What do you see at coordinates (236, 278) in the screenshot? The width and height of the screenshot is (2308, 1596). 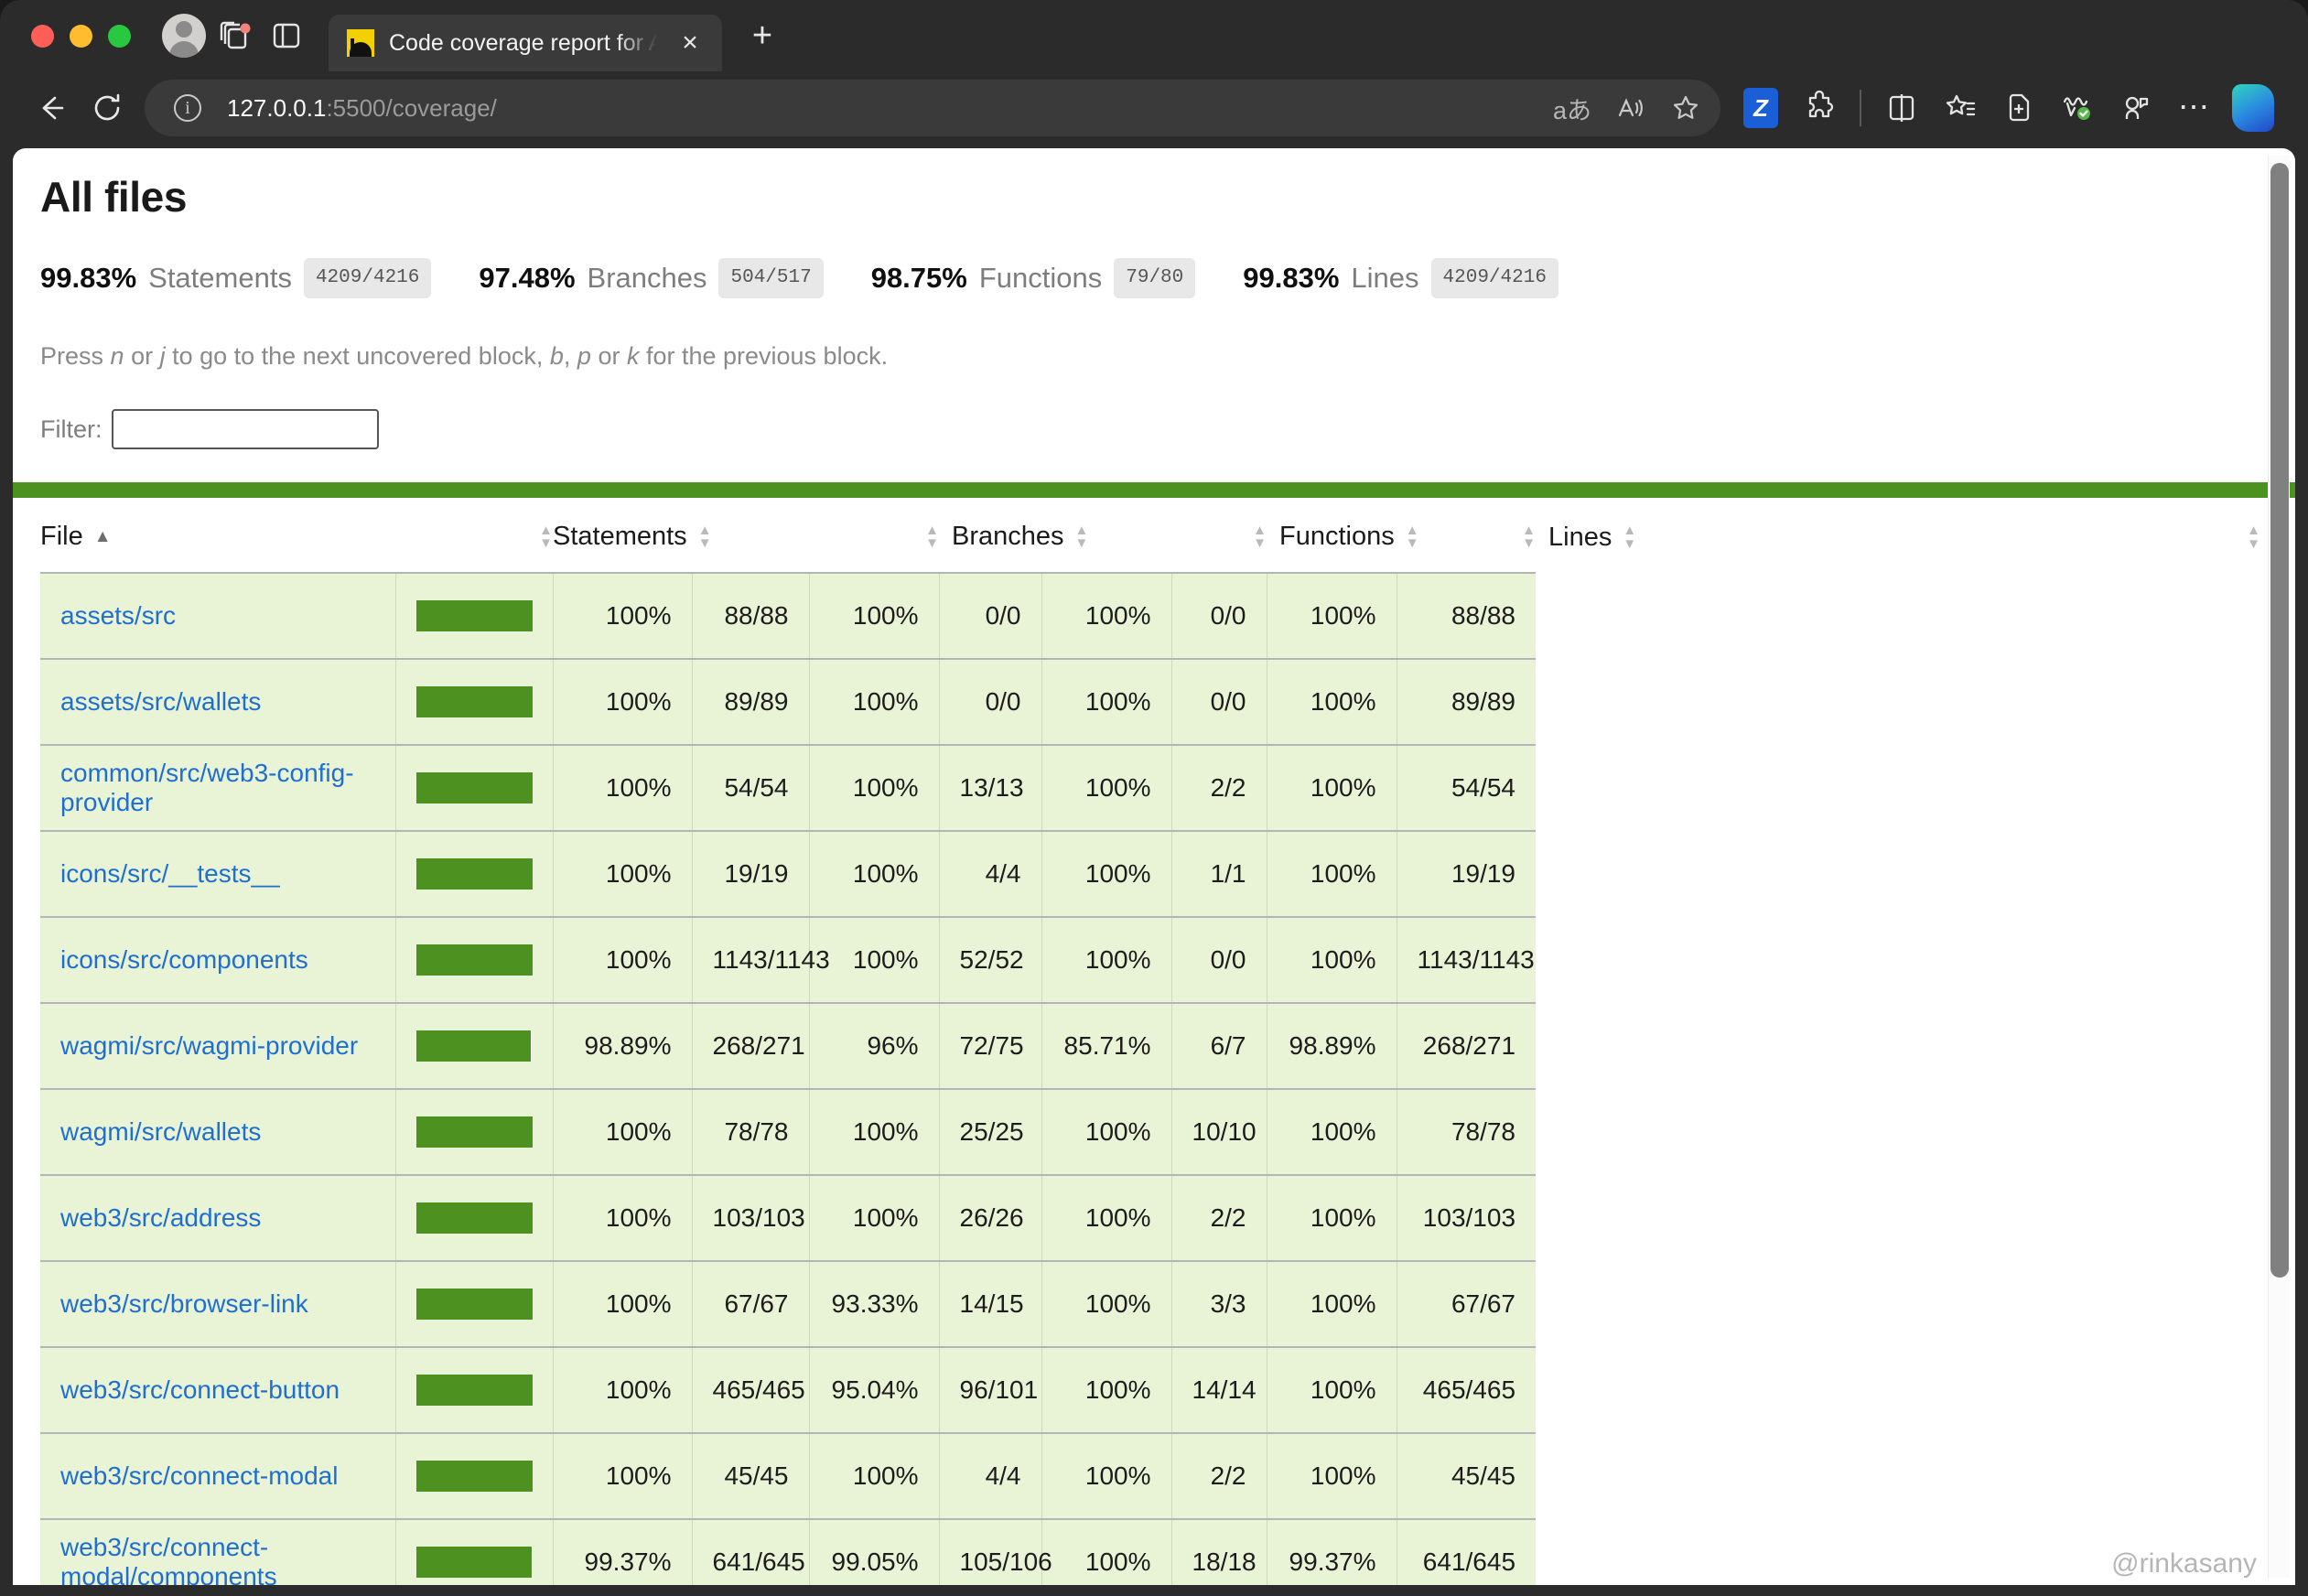 I see `summary-statements: 99.83% Statements 4209/4216` at bounding box center [236, 278].